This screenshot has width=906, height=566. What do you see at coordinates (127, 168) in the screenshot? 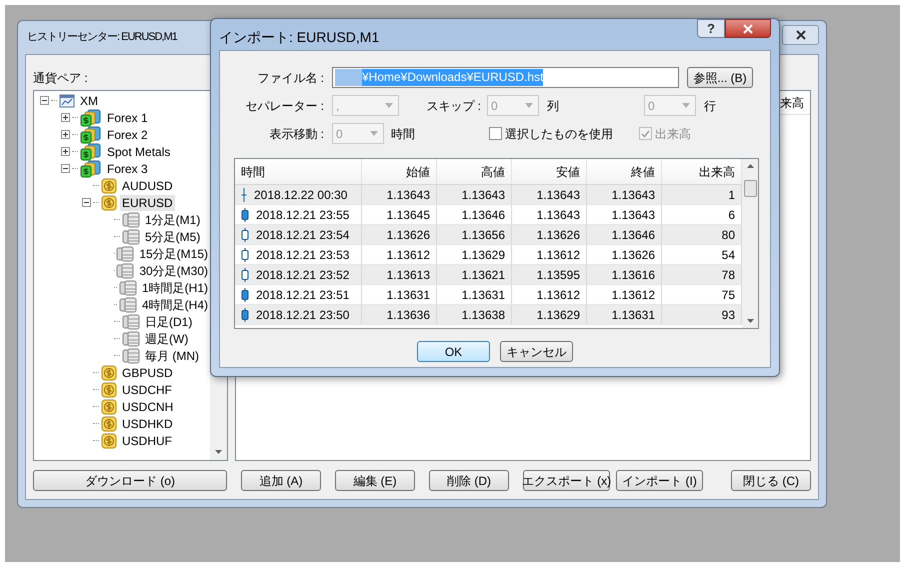
I see `tree-item: Forex 3` at bounding box center [127, 168].